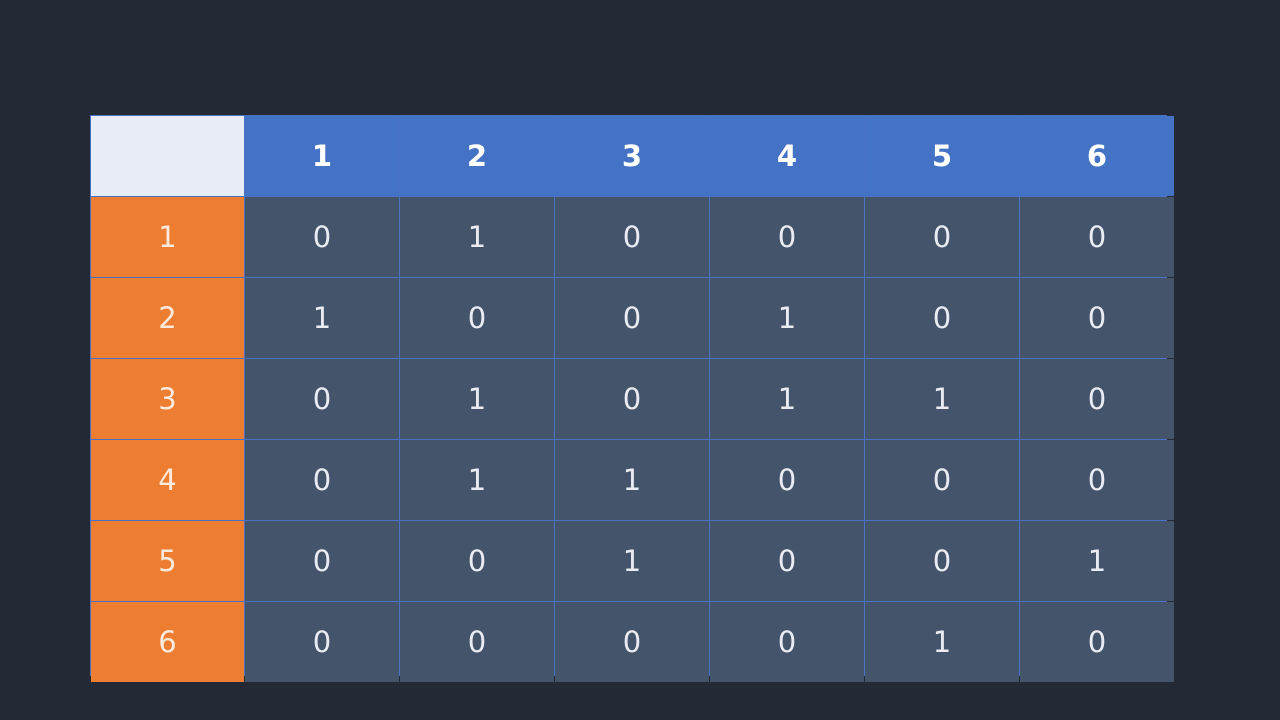 The height and width of the screenshot is (720, 1280). I want to click on row-header: 4, so click(167, 480).